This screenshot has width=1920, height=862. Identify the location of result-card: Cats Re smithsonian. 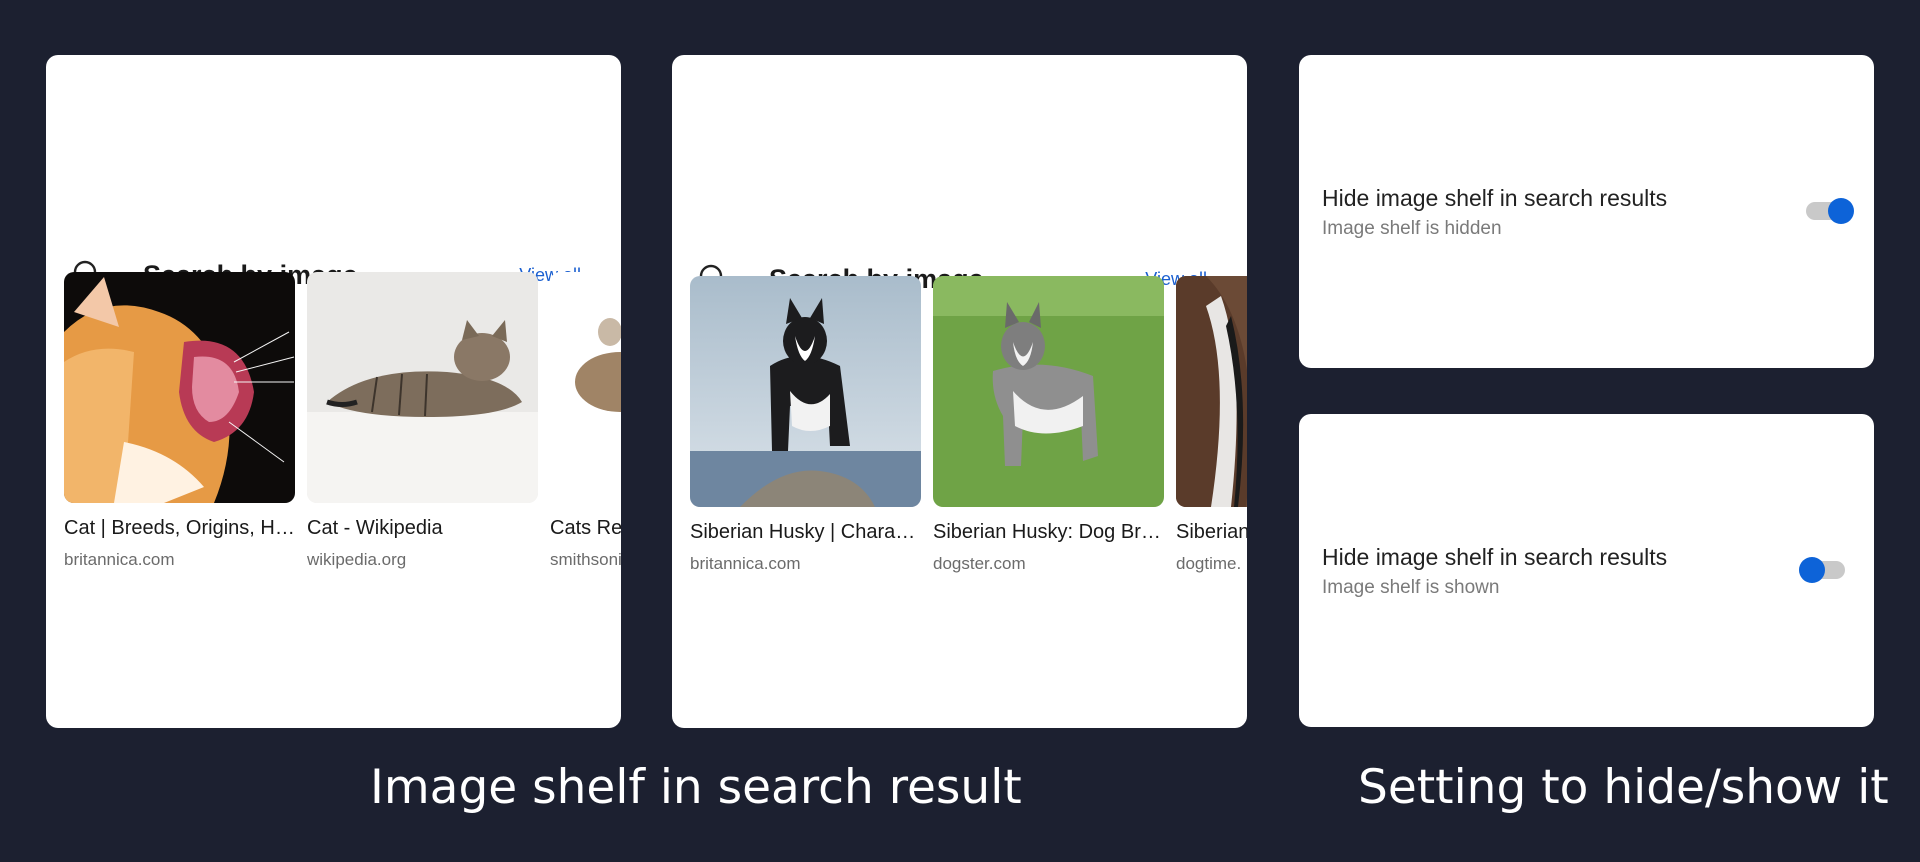
(585, 421).